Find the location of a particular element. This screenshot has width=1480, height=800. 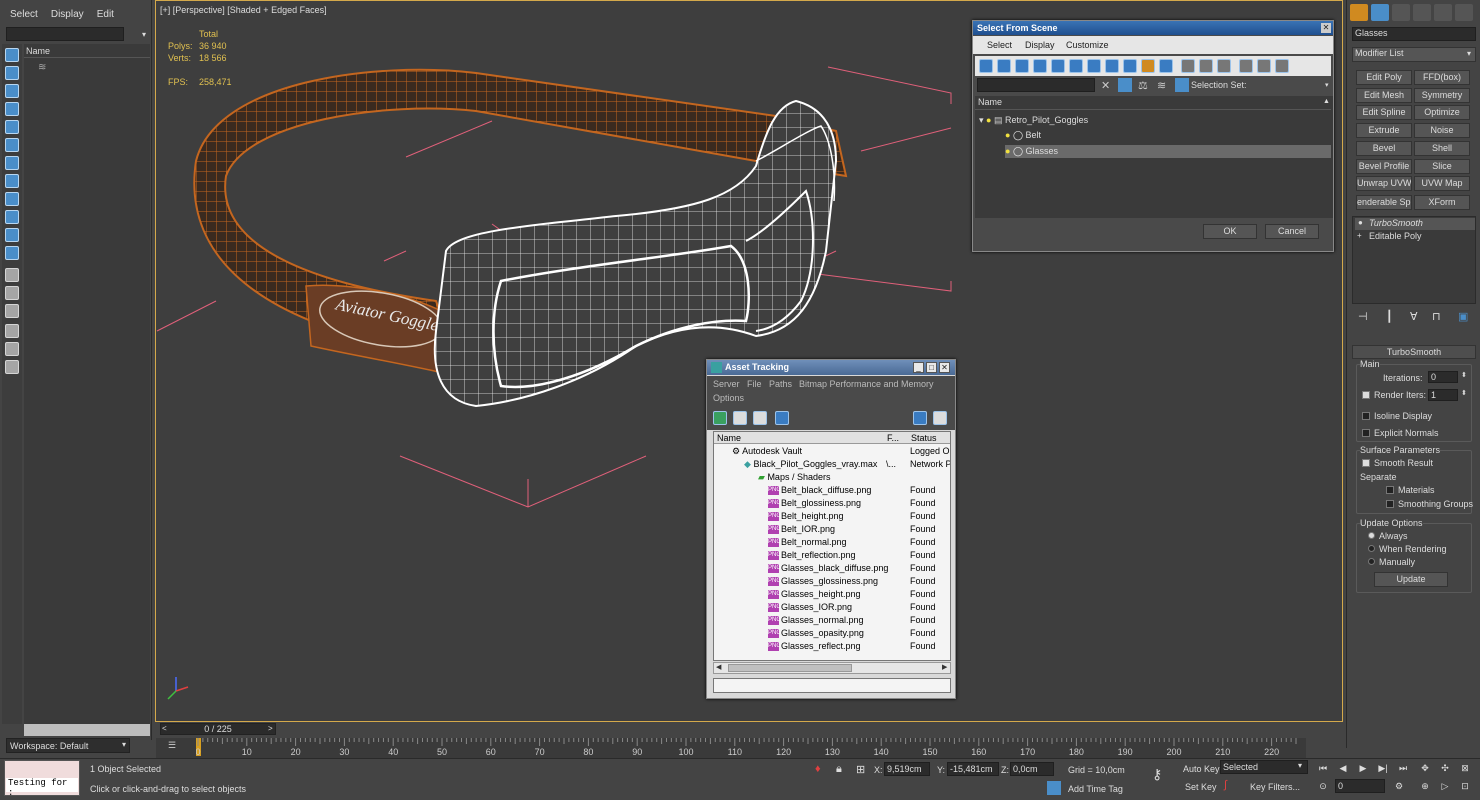

table-row: PNGBelt_IOR.png Found is located at coordinates (832, 529).